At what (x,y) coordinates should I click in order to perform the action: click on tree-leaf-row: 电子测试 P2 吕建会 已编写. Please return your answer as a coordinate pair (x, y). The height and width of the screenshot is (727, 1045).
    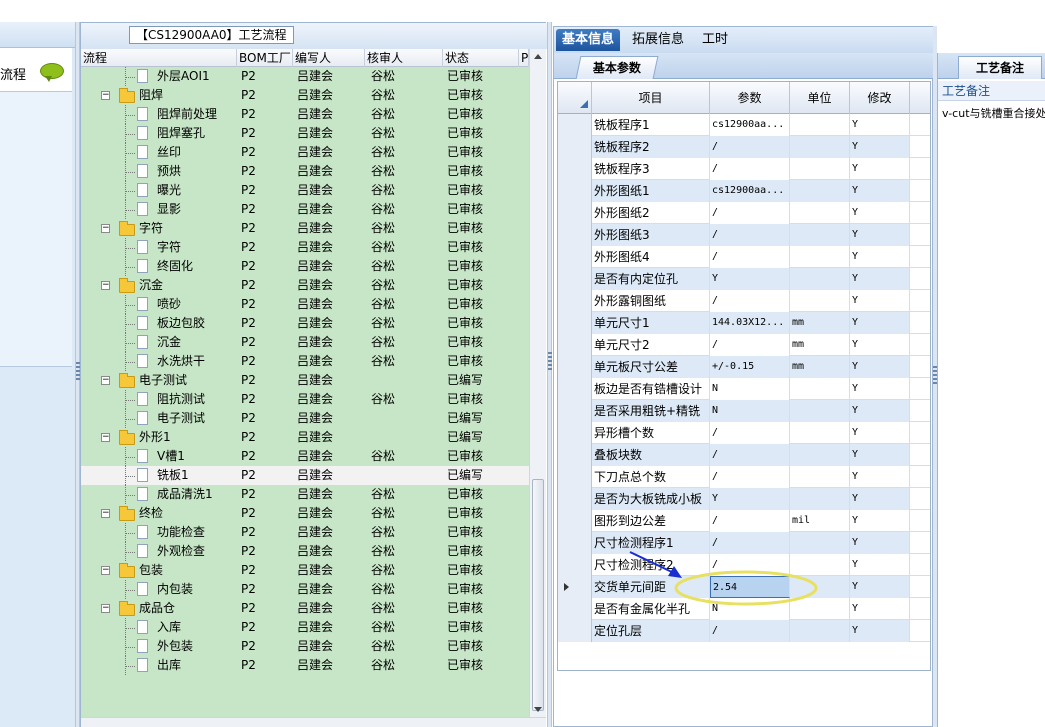
    Looking at the image, I should click on (305, 418).